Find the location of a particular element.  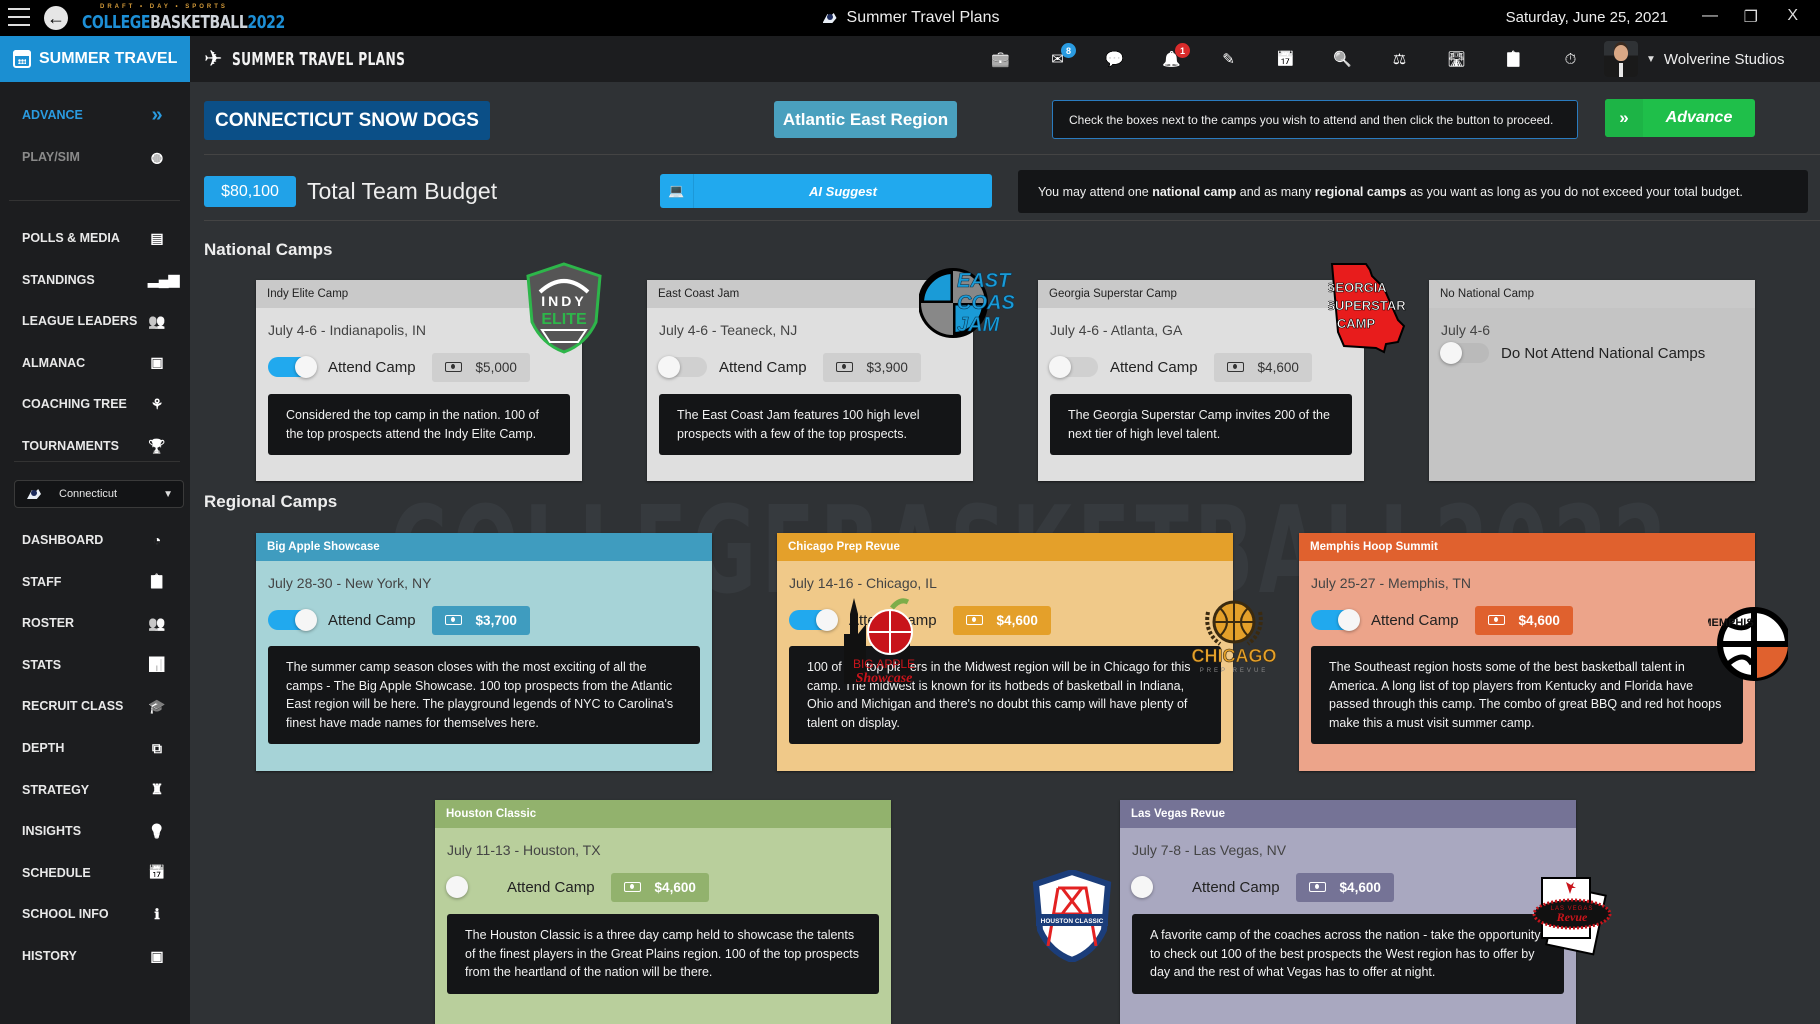

camp-cost-value: $4,600 is located at coordinates (1539, 620).